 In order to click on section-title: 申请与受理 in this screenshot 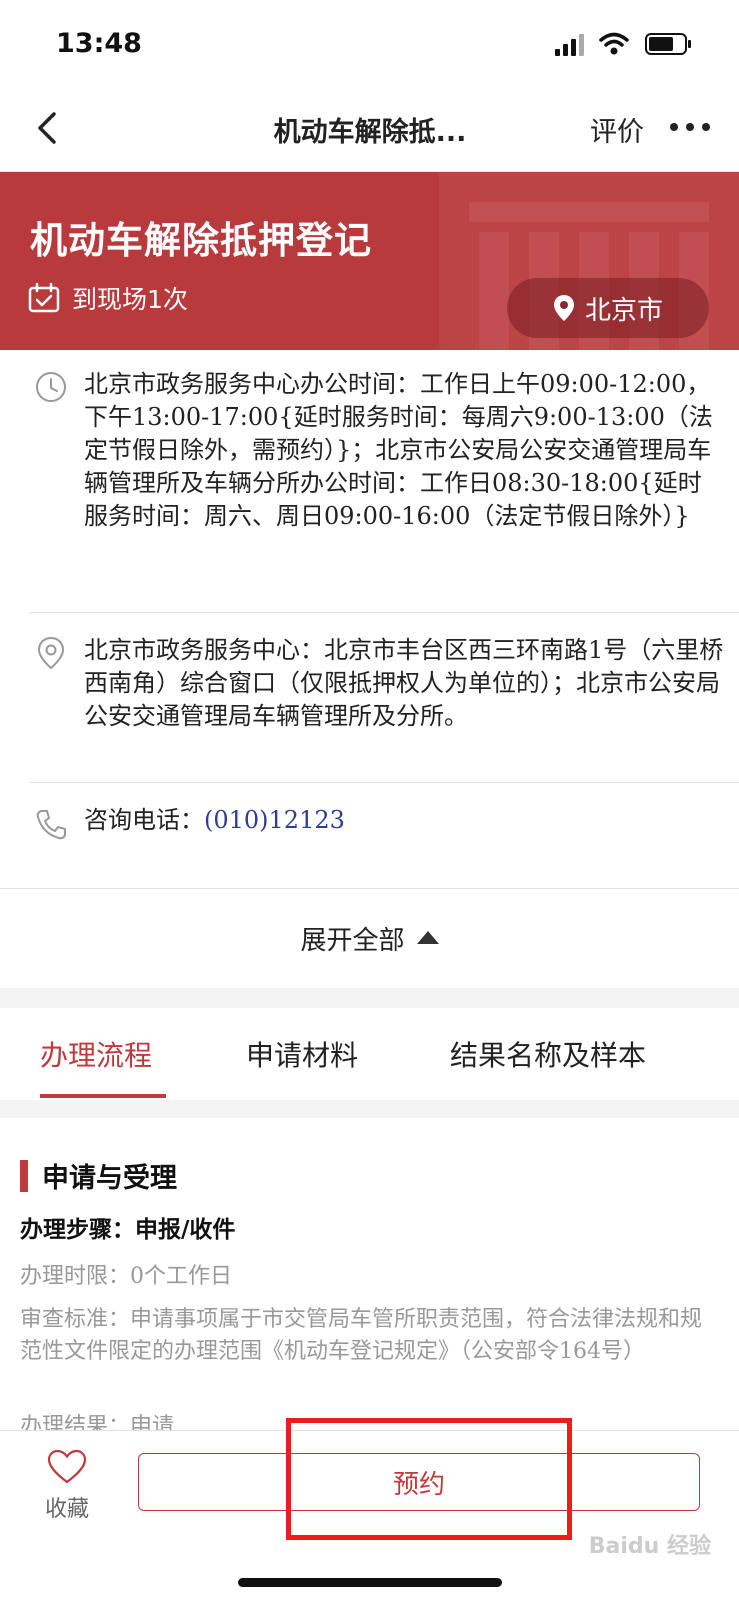, I will do `click(109, 1178)`.